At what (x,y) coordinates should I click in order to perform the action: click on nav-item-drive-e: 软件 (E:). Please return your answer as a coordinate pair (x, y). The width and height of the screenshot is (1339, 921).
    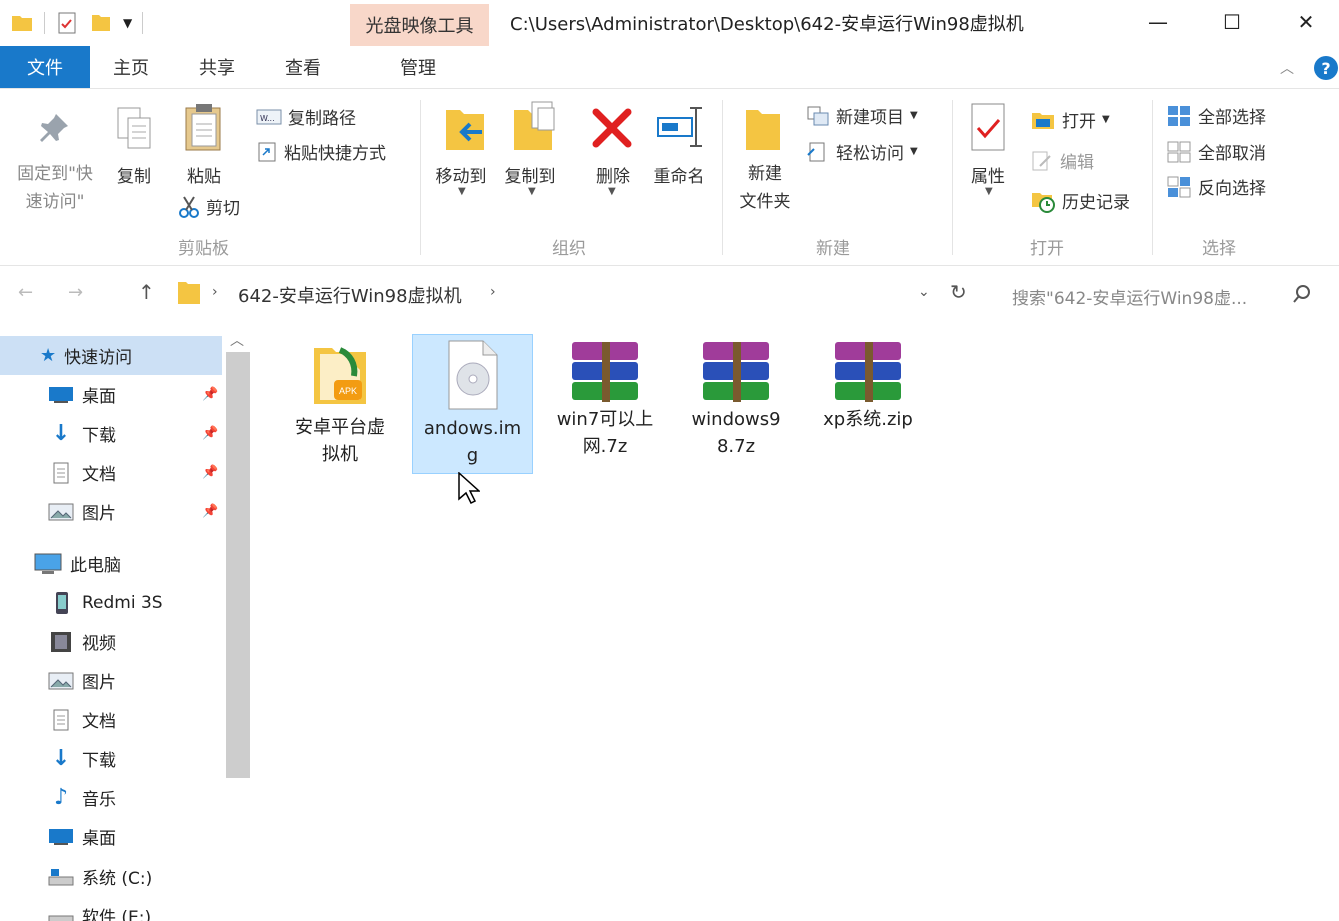
    Looking at the image, I should click on (111, 908).